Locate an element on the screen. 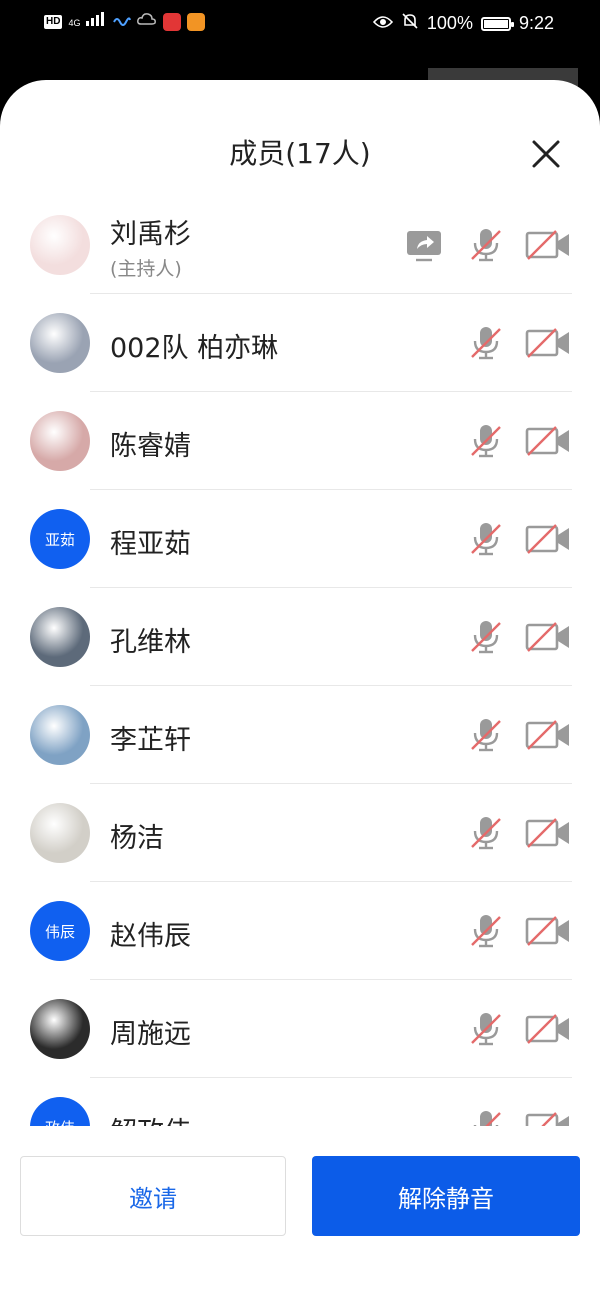 This screenshot has width=600, height=1302. avatar-text: 亚茹 is located at coordinates (59, 539).